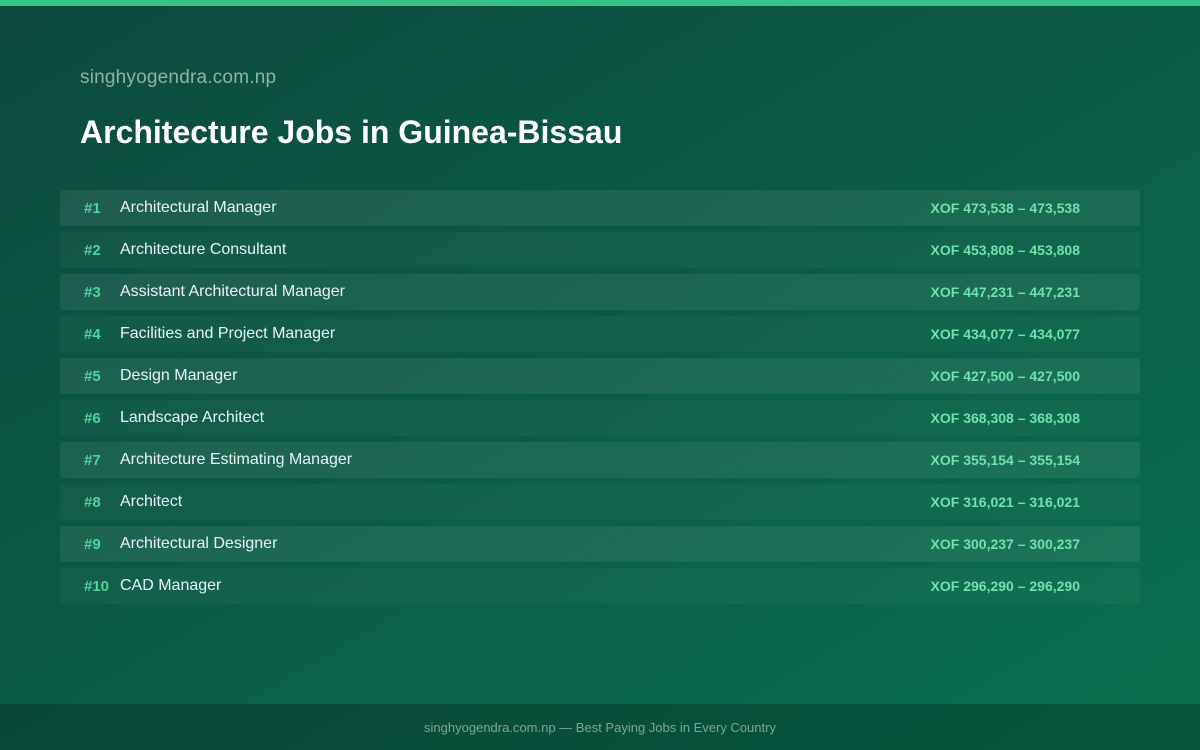 This screenshot has height=750, width=1200. What do you see at coordinates (178, 77) in the screenshot?
I see `site-name: singhyogendra.com.np` at bounding box center [178, 77].